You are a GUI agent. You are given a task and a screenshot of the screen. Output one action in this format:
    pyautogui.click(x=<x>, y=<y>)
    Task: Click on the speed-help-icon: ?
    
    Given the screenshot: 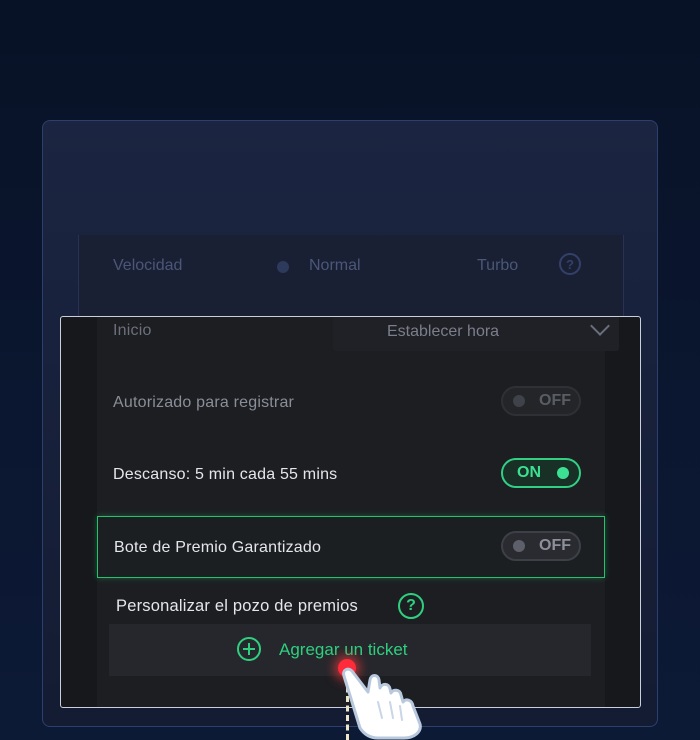 What is the action you would take?
    pyautogui.click(x=570, y=264)
    